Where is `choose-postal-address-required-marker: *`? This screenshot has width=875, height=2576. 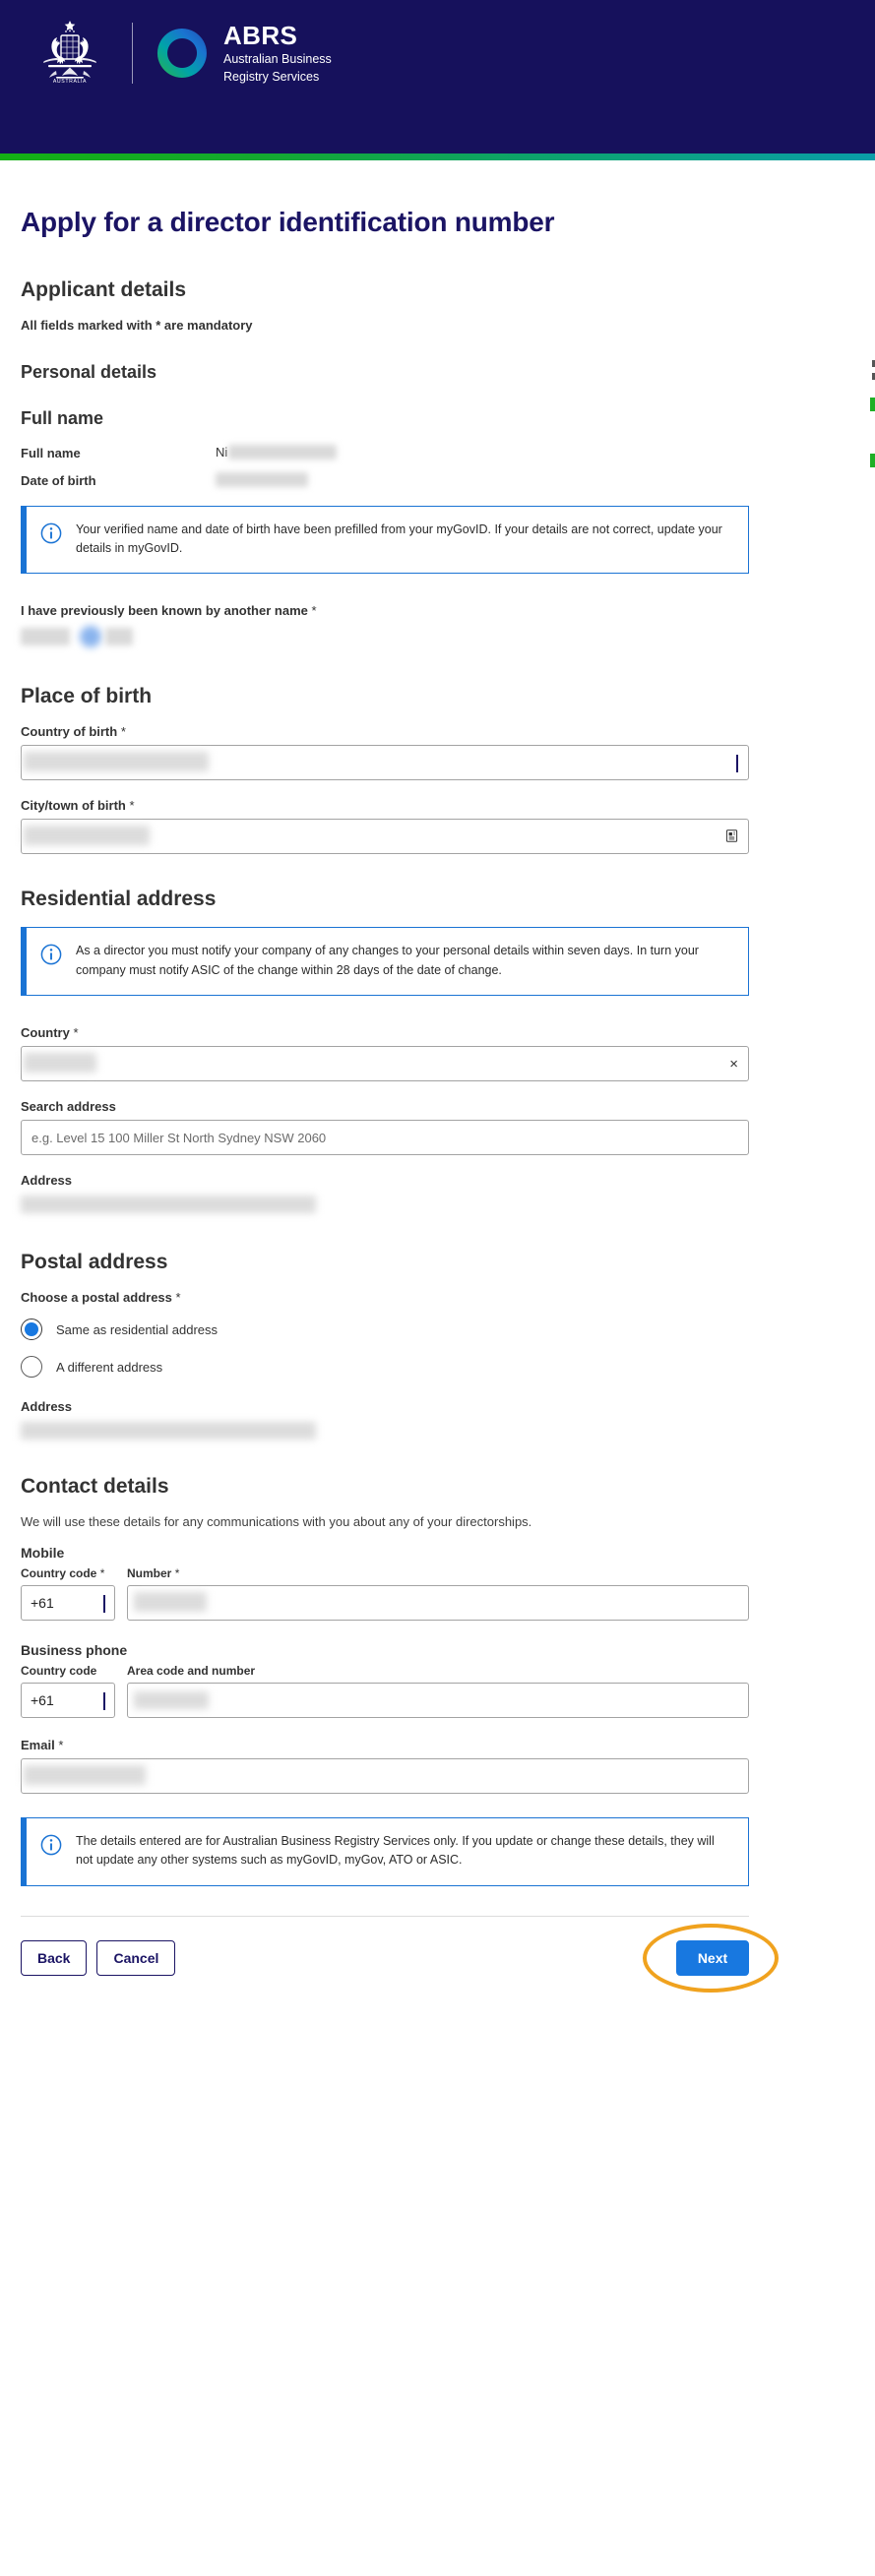
choose-postal-address-required-marker: * is located at coordinates (178, 1298).